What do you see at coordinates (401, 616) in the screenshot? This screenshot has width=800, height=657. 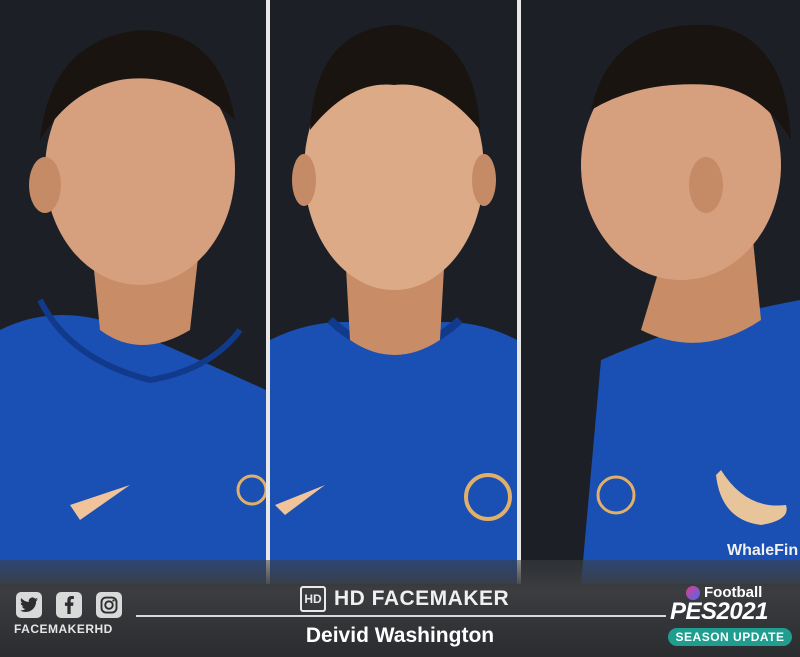 I see `footer-rule` at bounding box center [401, 616].